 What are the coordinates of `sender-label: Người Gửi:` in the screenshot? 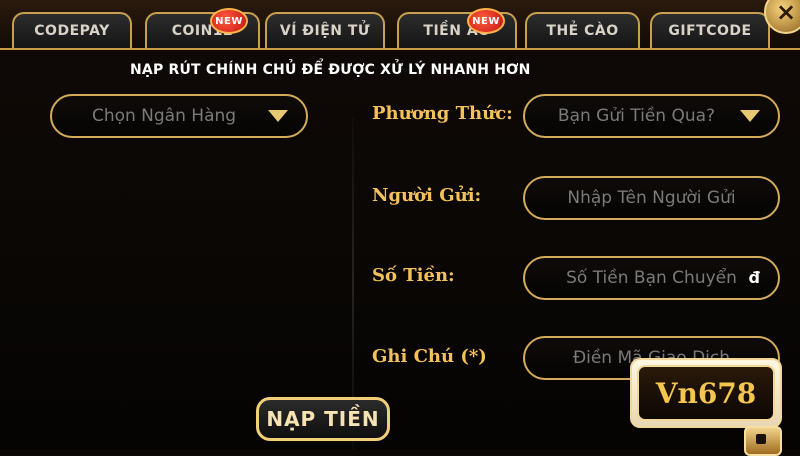 It's located at (427, 195).